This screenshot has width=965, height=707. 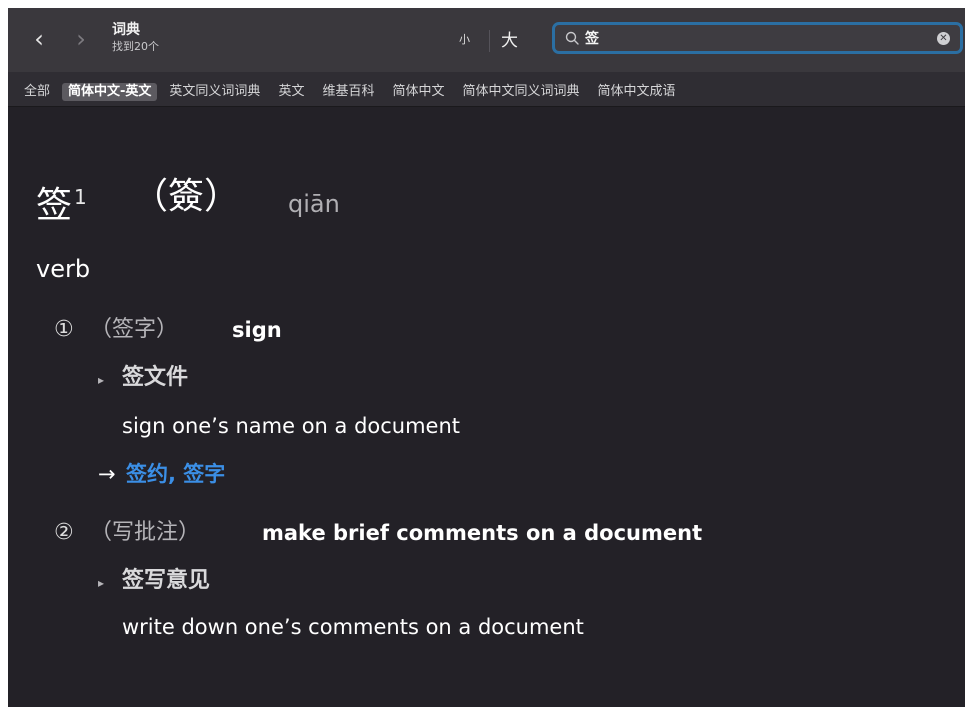 What do you see at coordinates (348, 92) in the screenshot?
I see `tab-4: 维基百科` at bounding box center [348, 92].